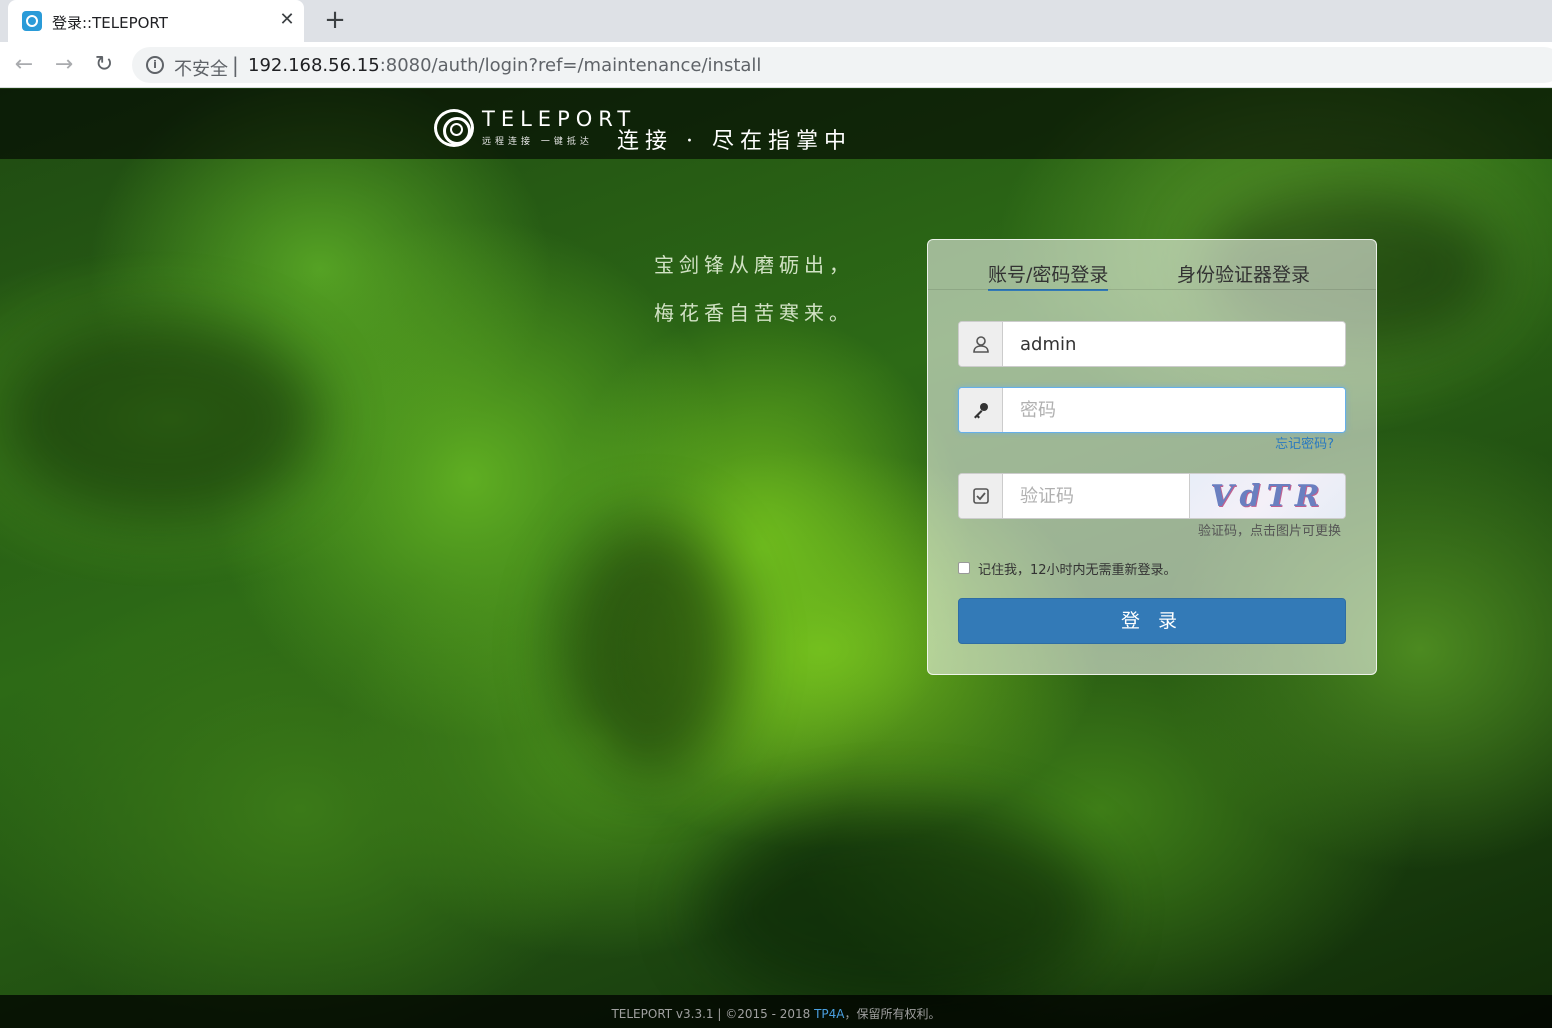  I want to click on info-icon: i, so click(155, 65).